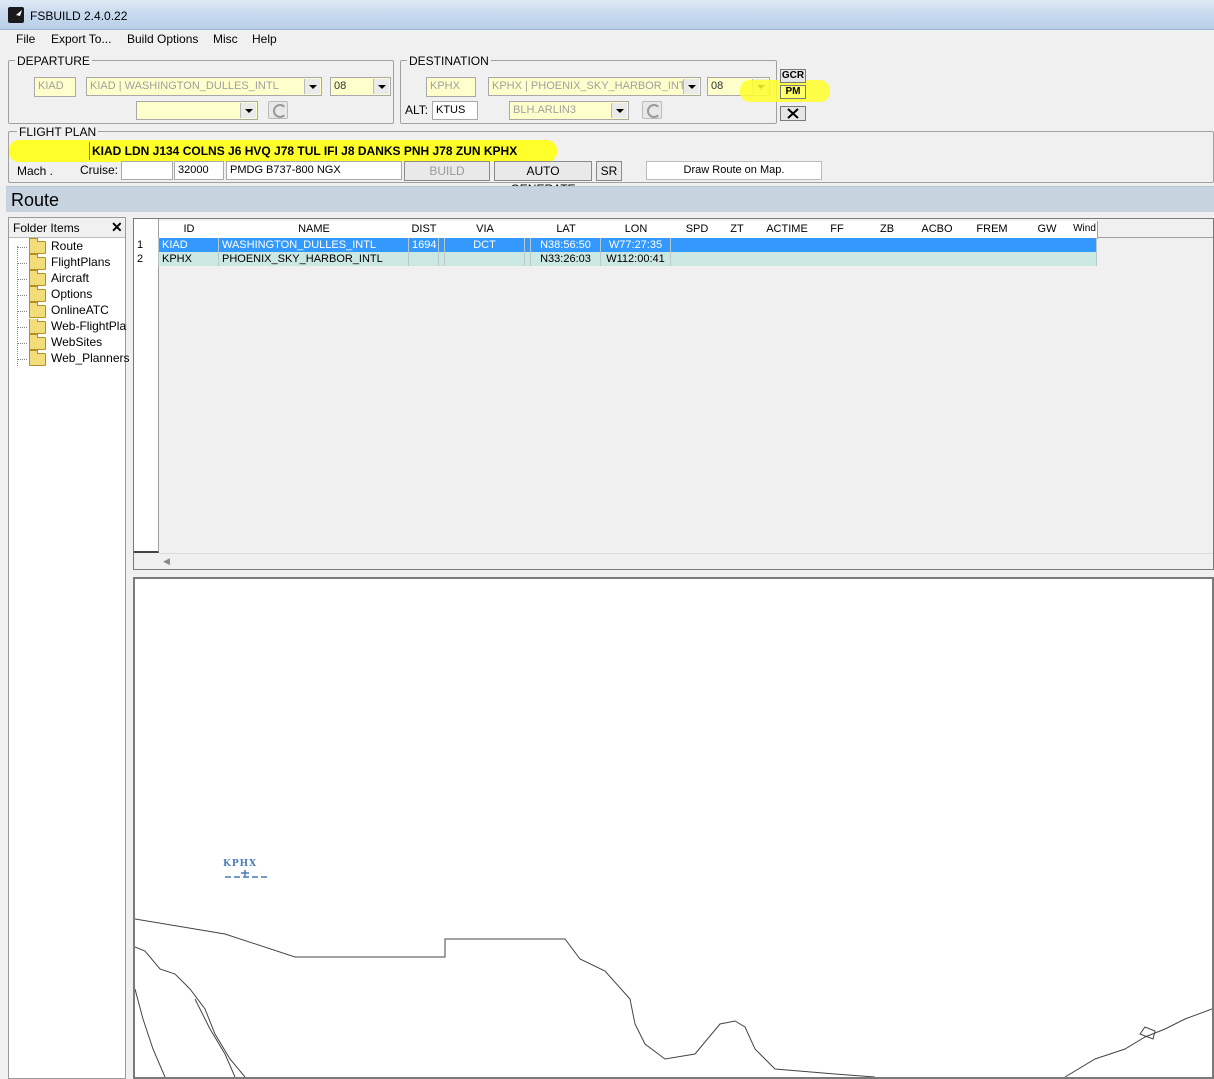 The image size is (1214, 1079). I want to click on menu-build-options: Build Options, so click(162, 39).